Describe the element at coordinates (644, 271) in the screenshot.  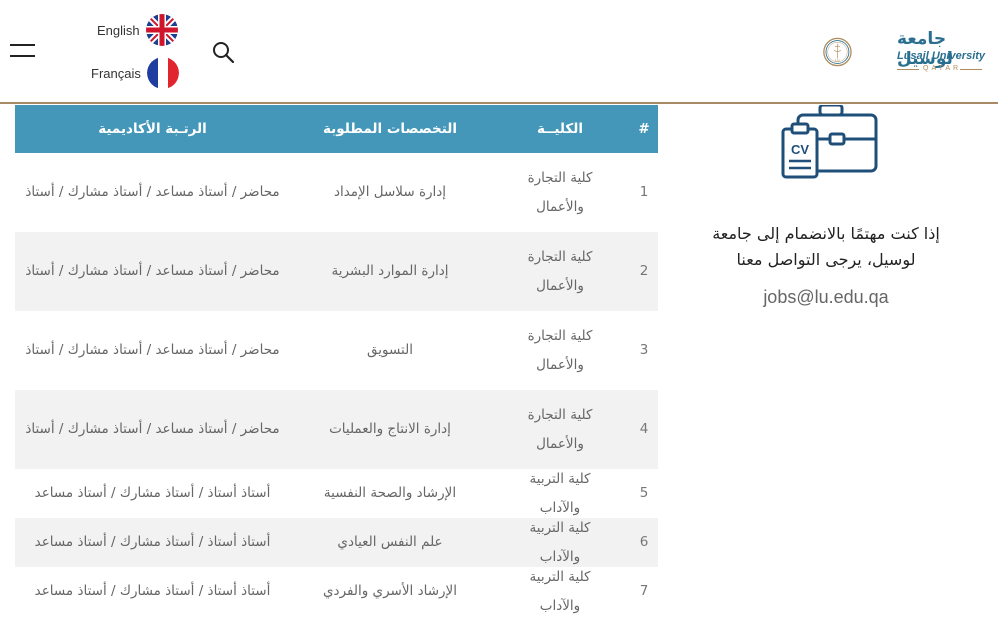
I see `cell-number: 2` at that location.